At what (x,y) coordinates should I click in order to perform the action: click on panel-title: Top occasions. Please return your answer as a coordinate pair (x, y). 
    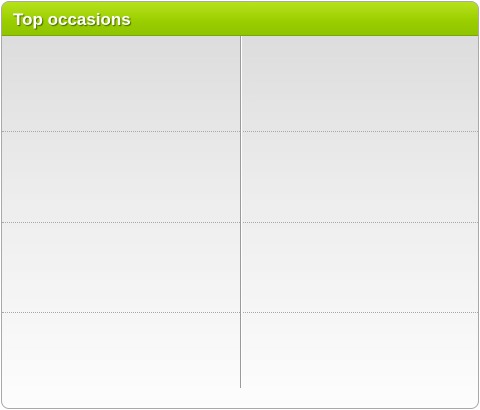
    Looking at the image, I should click on (72, 19).